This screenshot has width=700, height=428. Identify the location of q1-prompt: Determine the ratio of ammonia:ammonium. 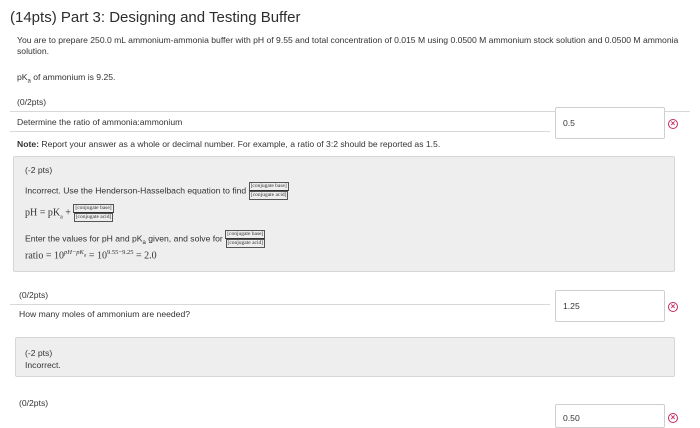
(100, 122).